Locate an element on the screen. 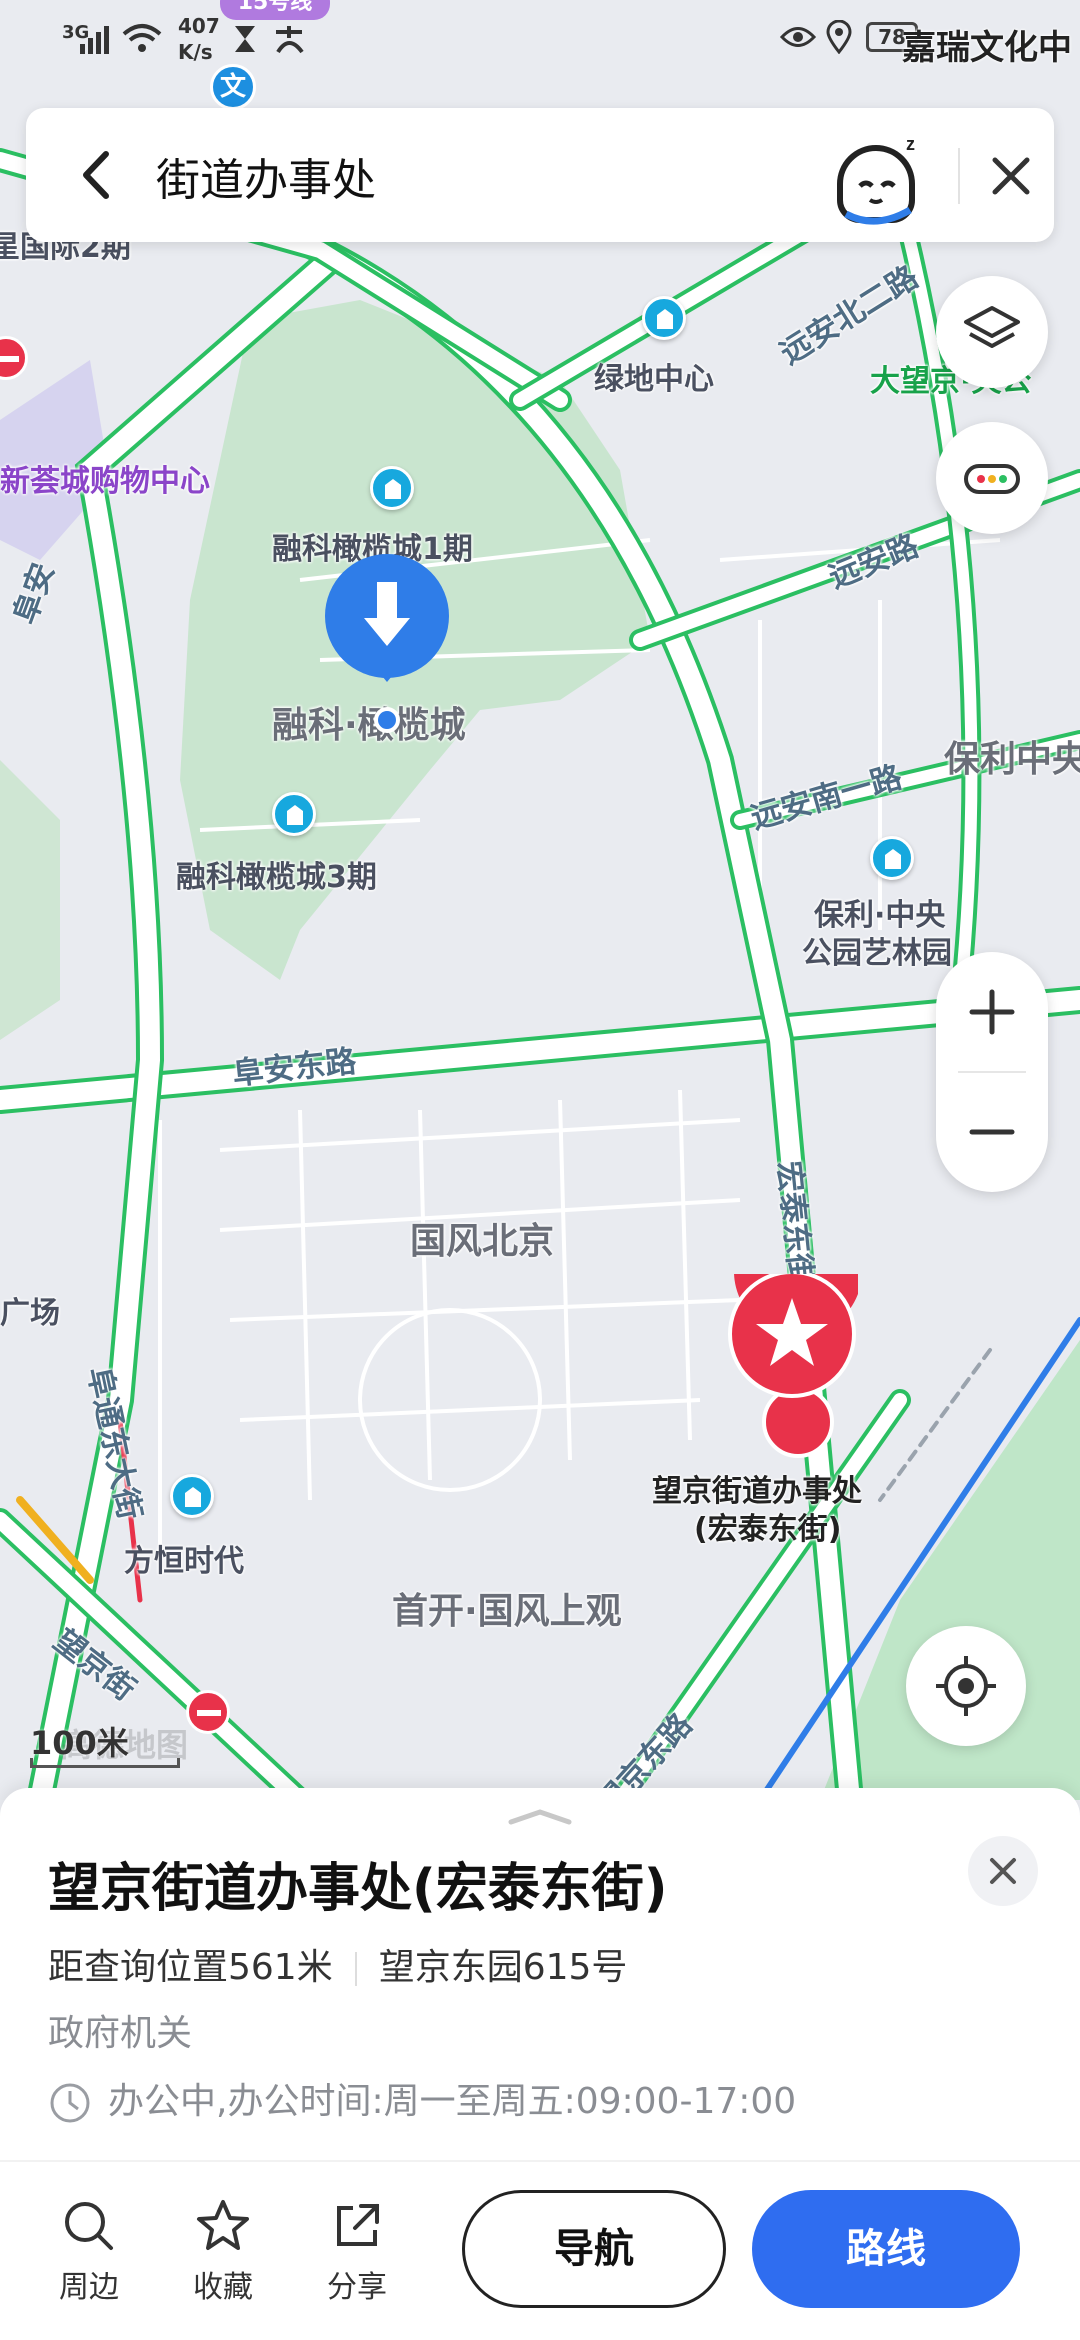 This screenshot has height=2340, width=1080. star-icon is located at coordinates (223, 2225).